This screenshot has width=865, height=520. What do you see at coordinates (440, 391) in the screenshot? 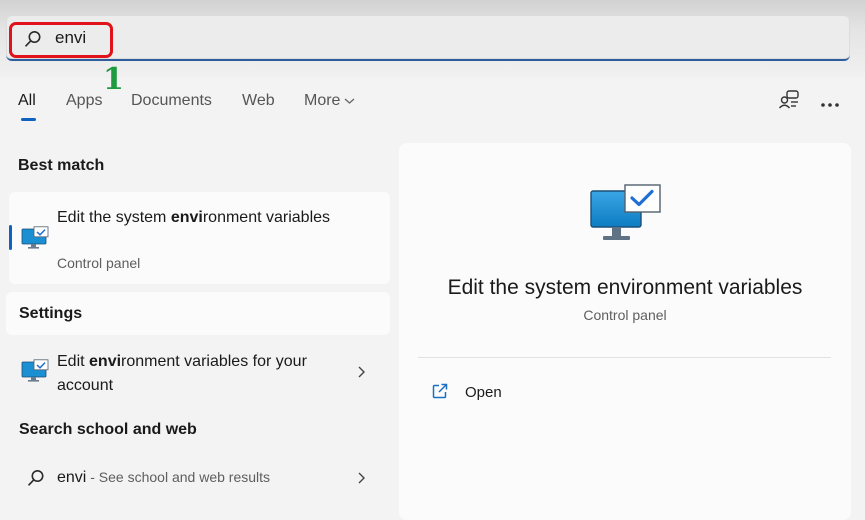
I see `open-external-icon` at bounding box center [440, 391].